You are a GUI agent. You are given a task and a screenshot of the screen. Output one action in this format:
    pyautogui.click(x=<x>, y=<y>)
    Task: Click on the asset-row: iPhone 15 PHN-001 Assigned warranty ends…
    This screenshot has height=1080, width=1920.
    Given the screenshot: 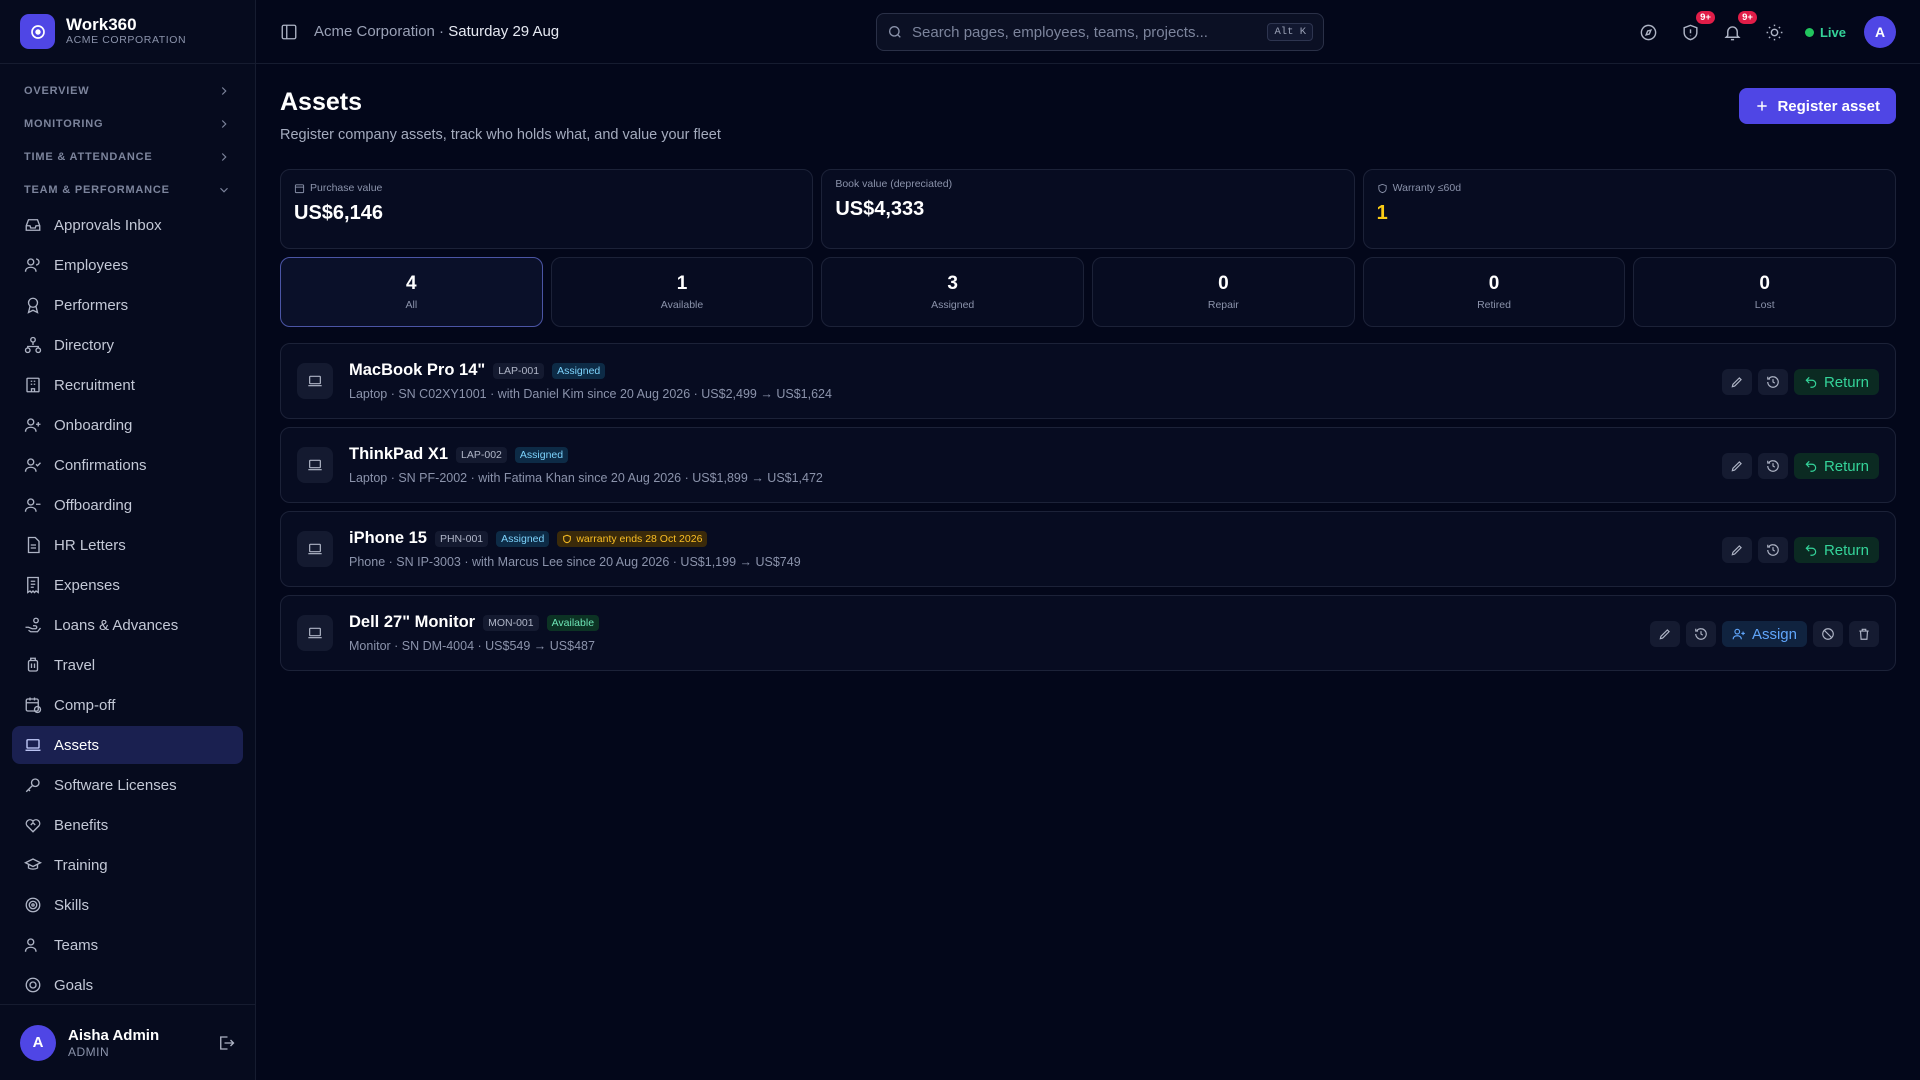 What is the action you would take?
    pyautogui.click(x=1088, y=549)
    